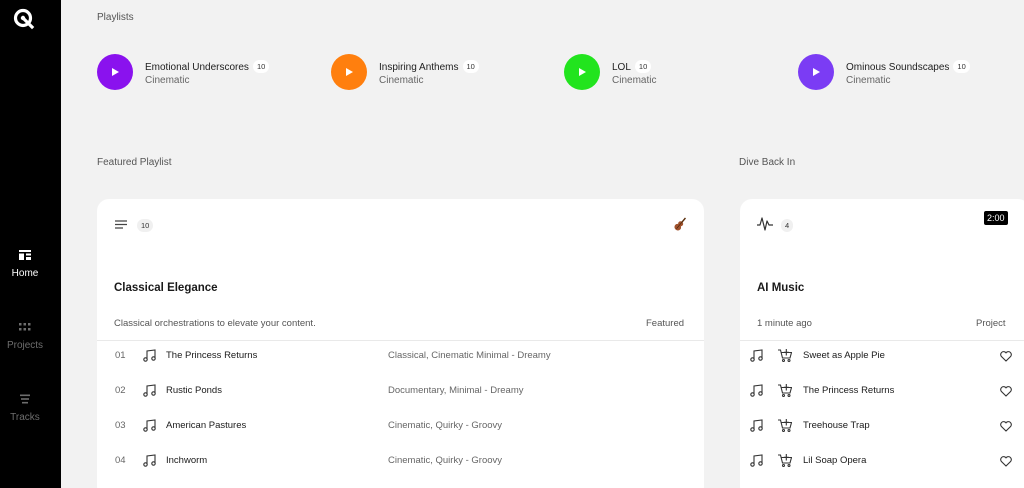  I want to click on playlist-name-row: Inspiring Anthems 10, so click(429, 66).